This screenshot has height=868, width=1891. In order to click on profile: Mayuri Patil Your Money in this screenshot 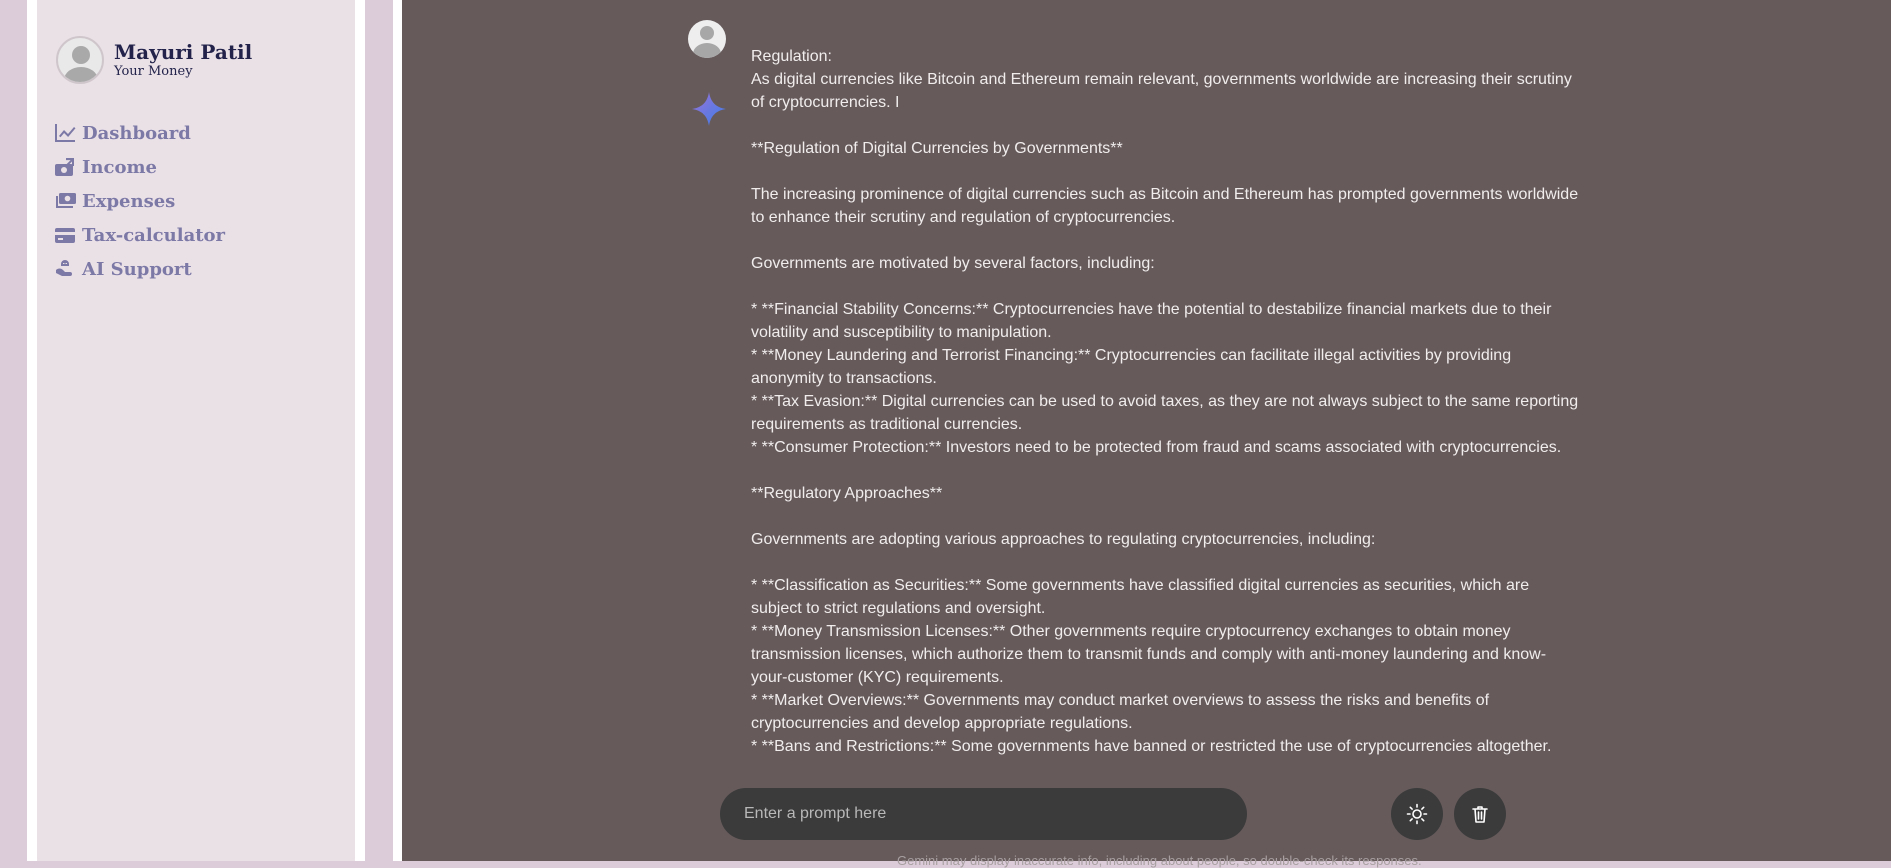, I will do `click(154, 60)`.